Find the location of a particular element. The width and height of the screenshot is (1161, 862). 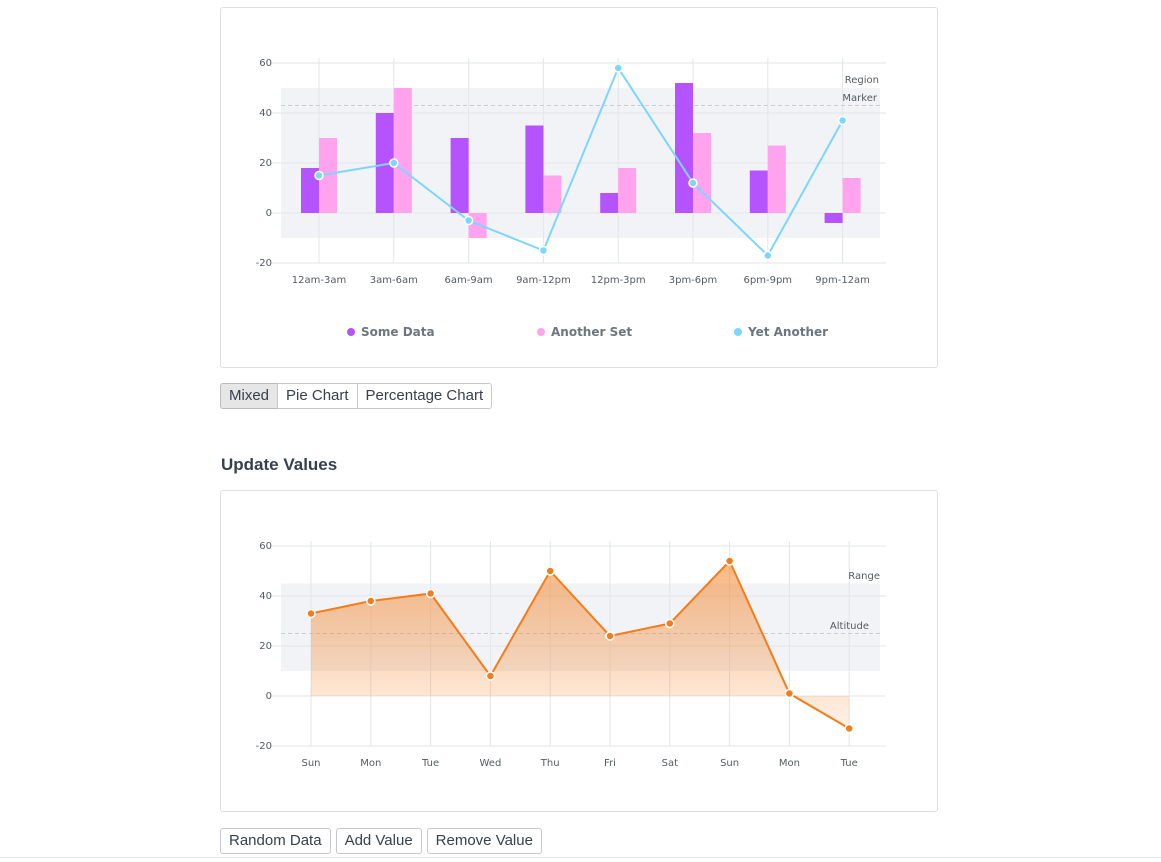

chart-type-button-group: Mixed Pie Chart Percentage Chart is located at coordinates (356, 396).